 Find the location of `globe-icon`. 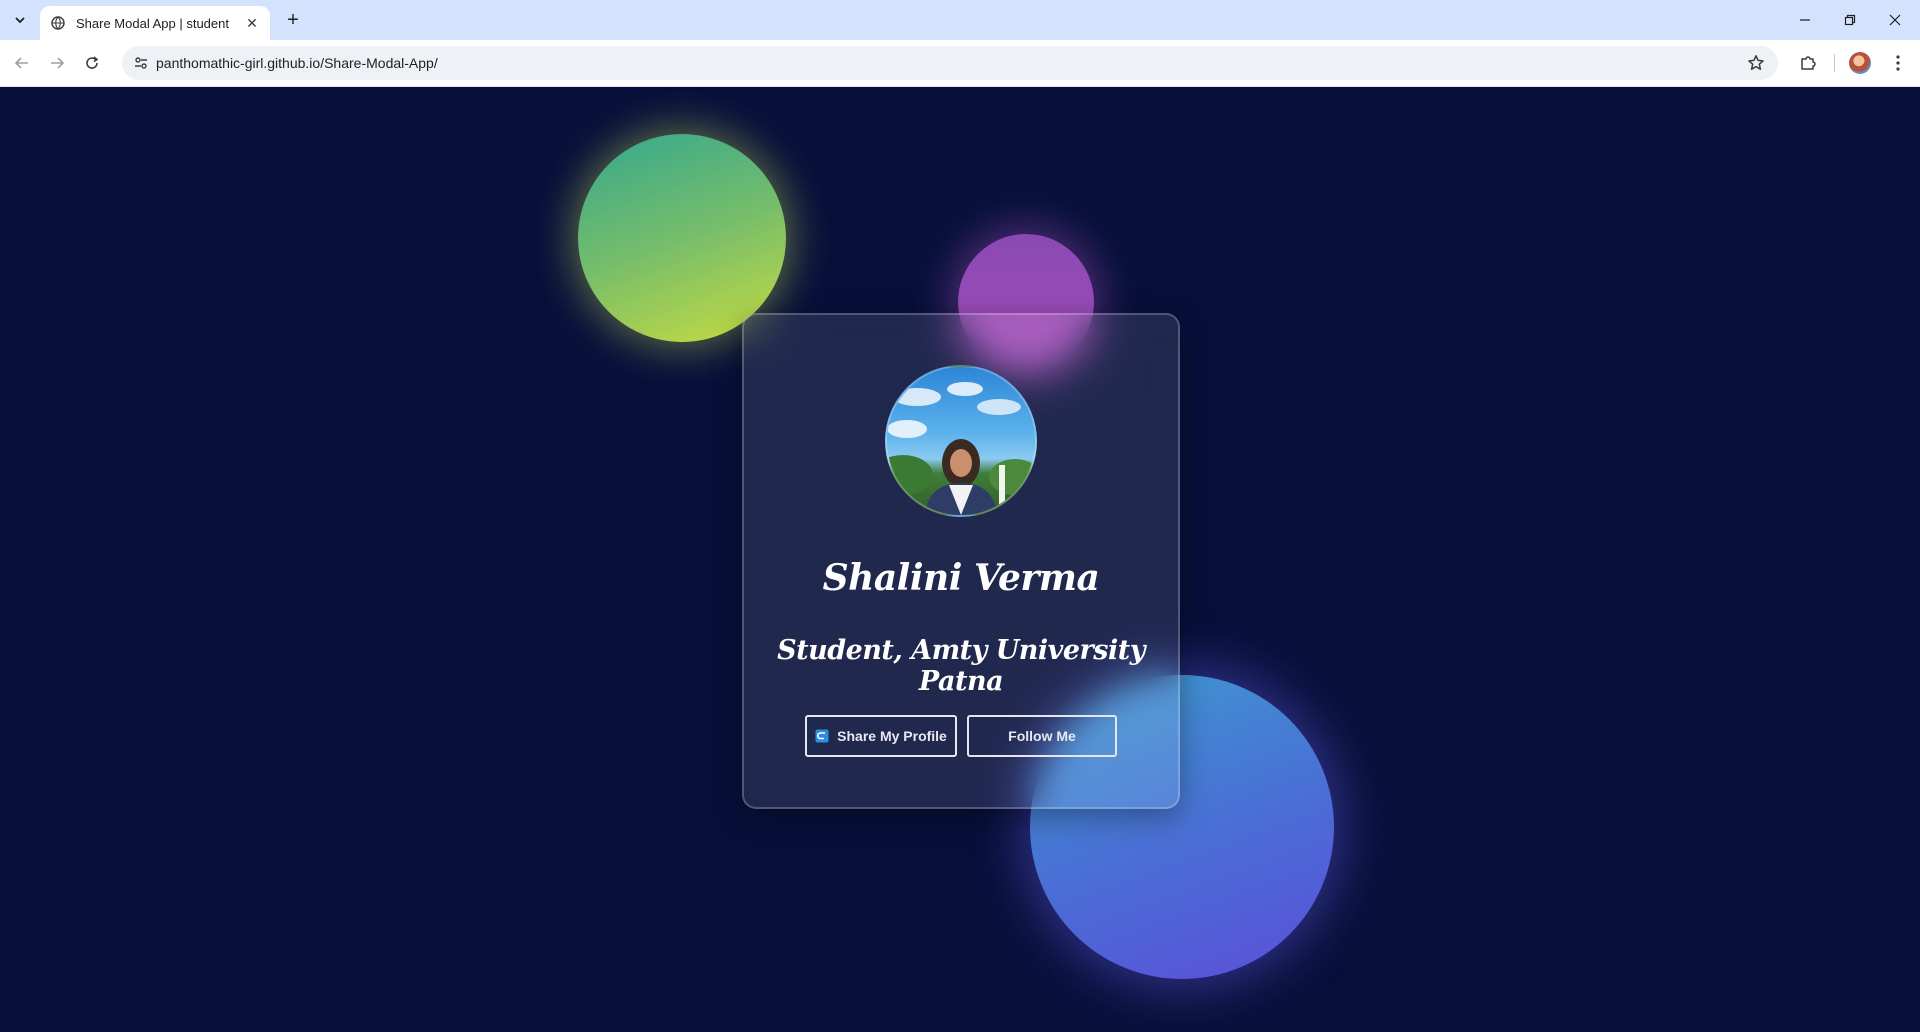

globe-icon is located at coordinates (58, 23).